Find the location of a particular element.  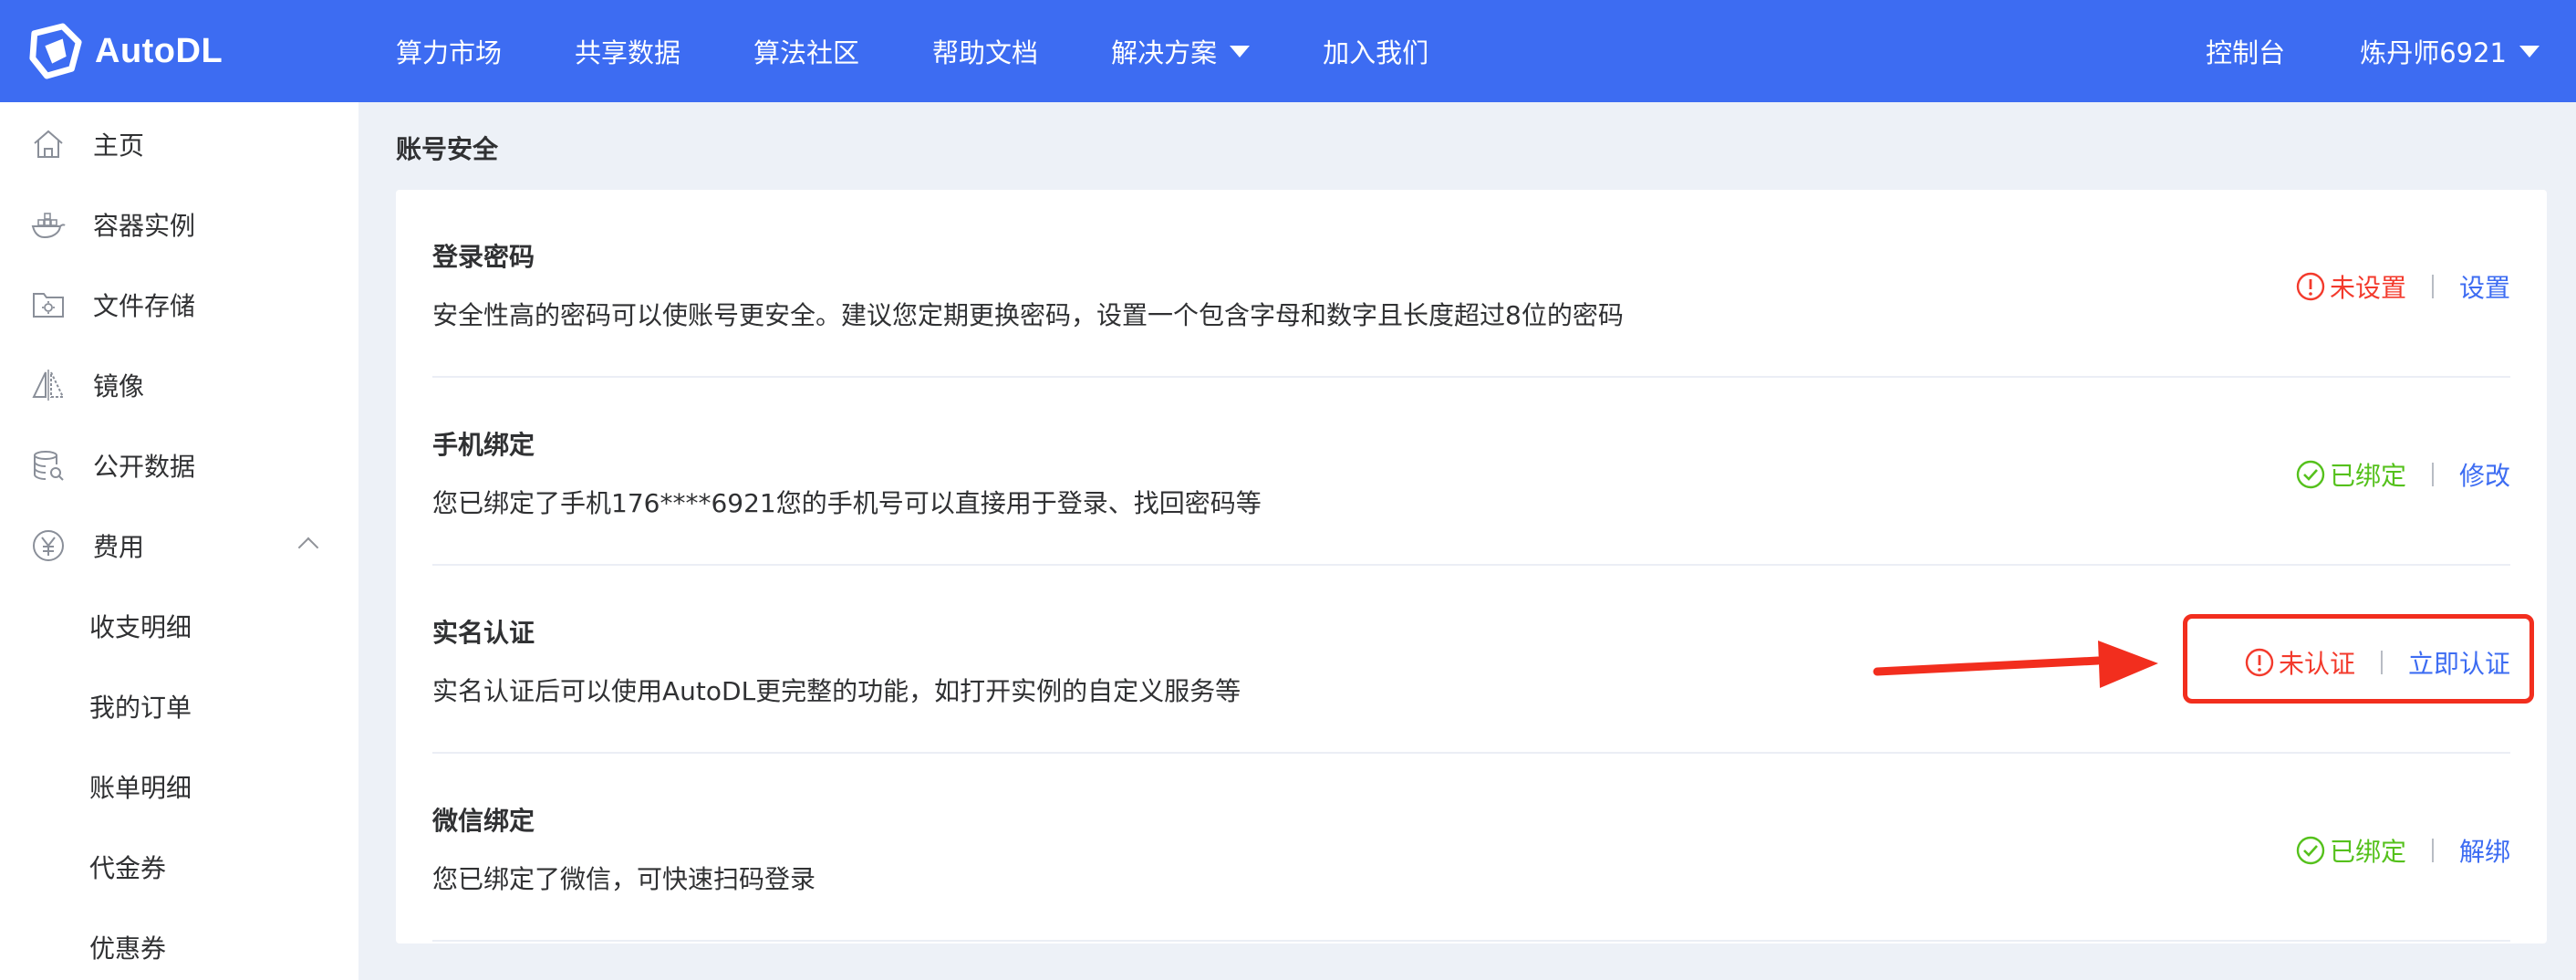

row-title: 微信绑定 is located at coordinates (483, 821).